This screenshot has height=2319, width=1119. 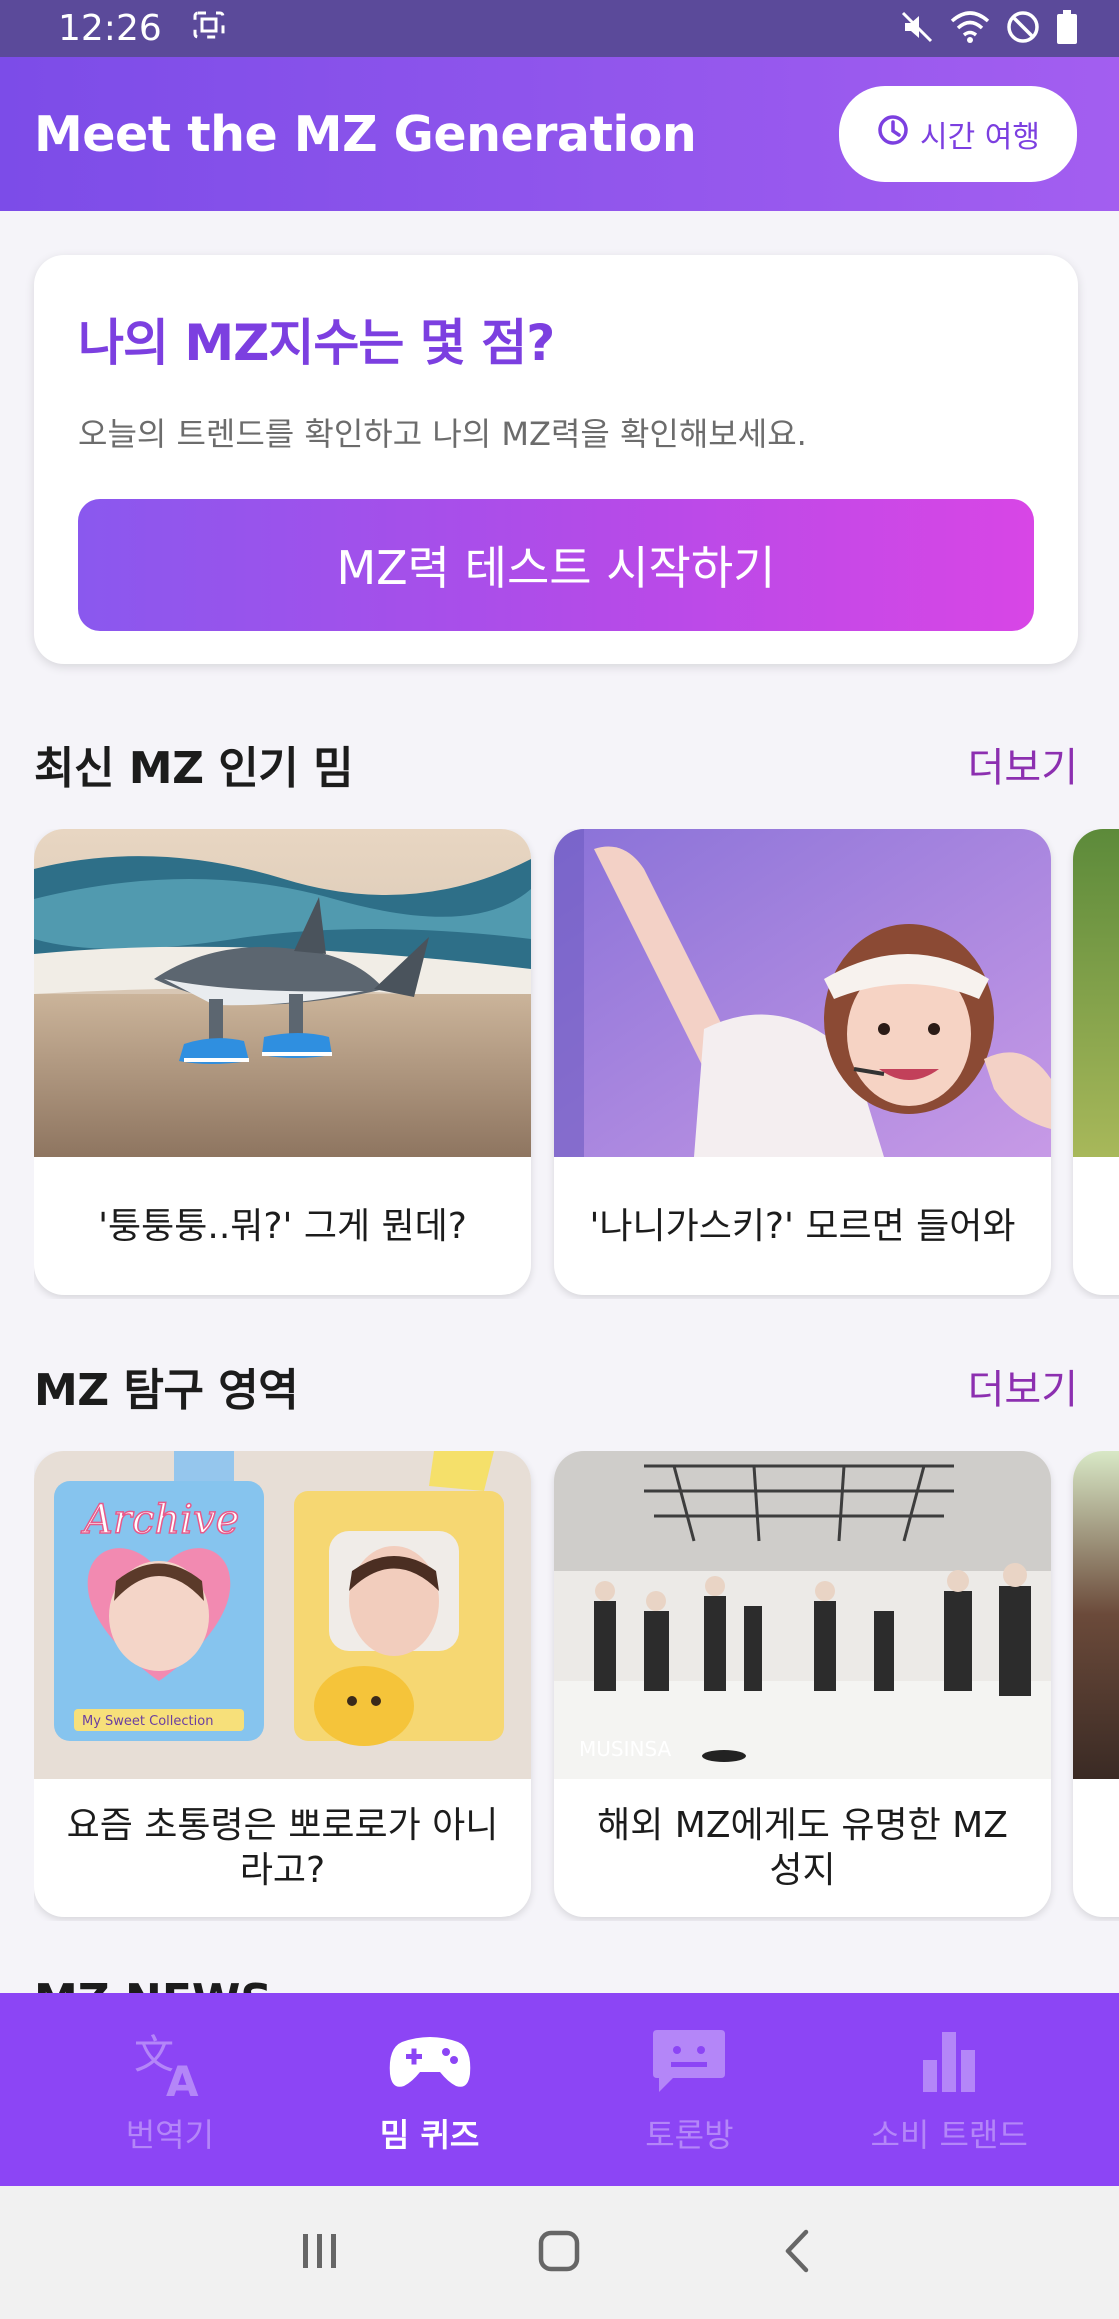 What do you see at coordinates (1023, 764) in the screenshot?
I see `memes-more-link: 더보기` at bounding box center [1023, 764].